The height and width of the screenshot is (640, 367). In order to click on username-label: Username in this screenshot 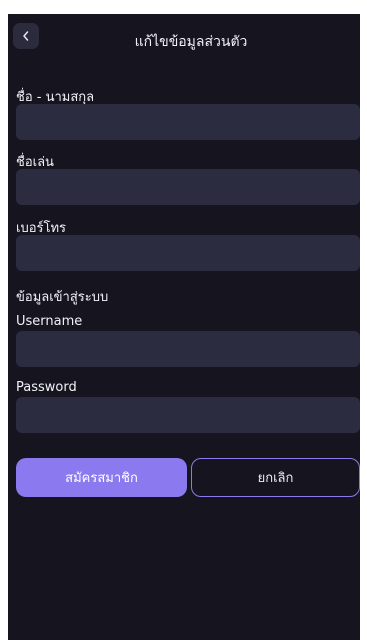, I will do `click(49, 321)`.